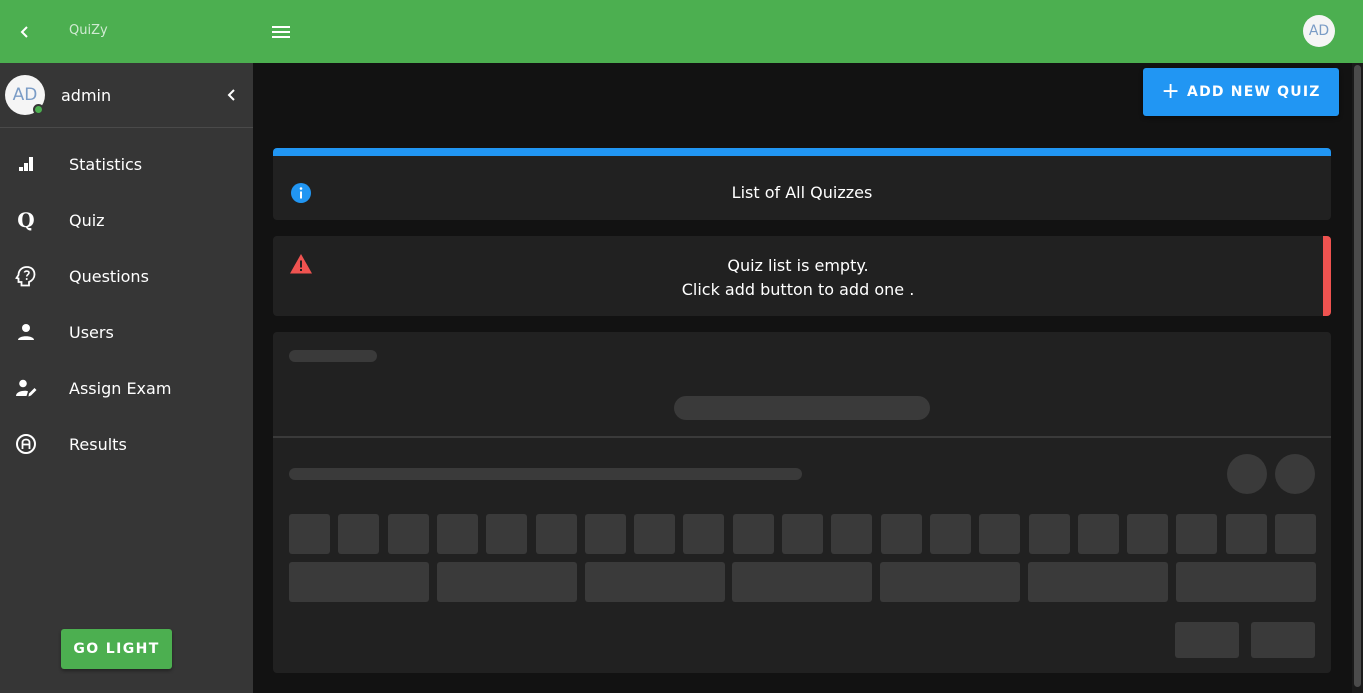  I want to click on skeleton-divider, so click(802, 437).